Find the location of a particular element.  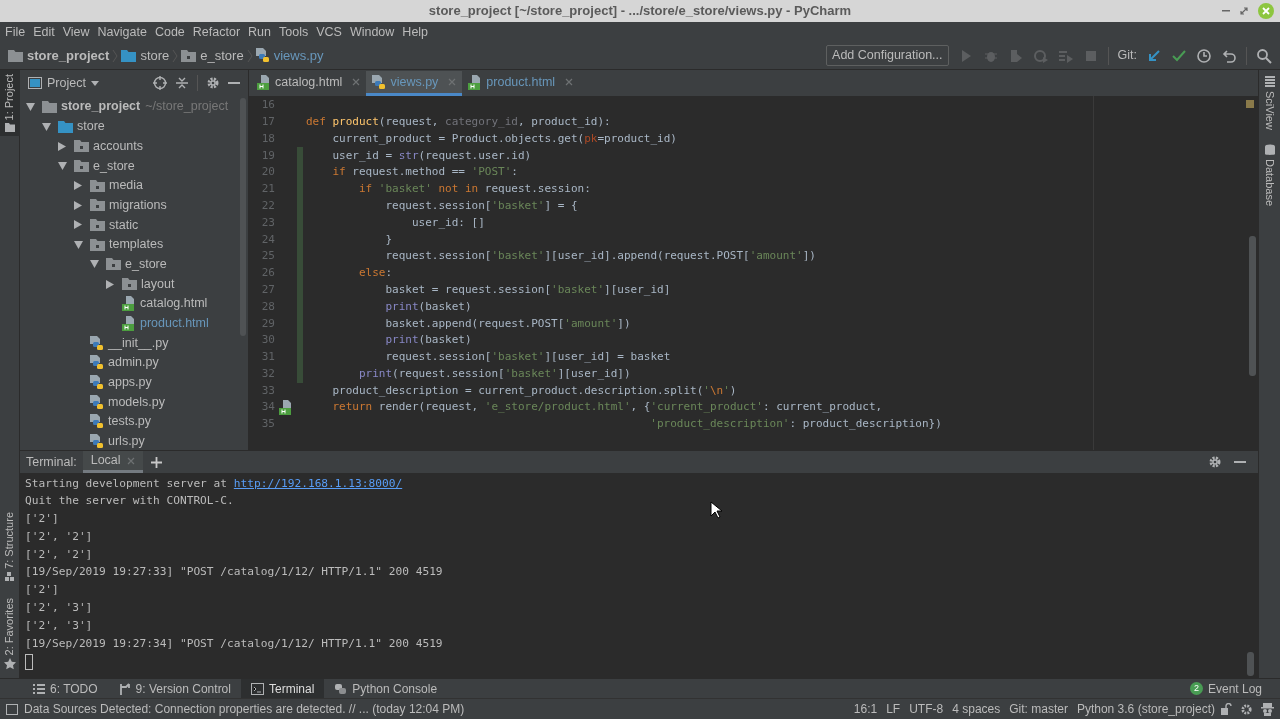

status-item: UTF-8 is located at coordinates (926, 709).